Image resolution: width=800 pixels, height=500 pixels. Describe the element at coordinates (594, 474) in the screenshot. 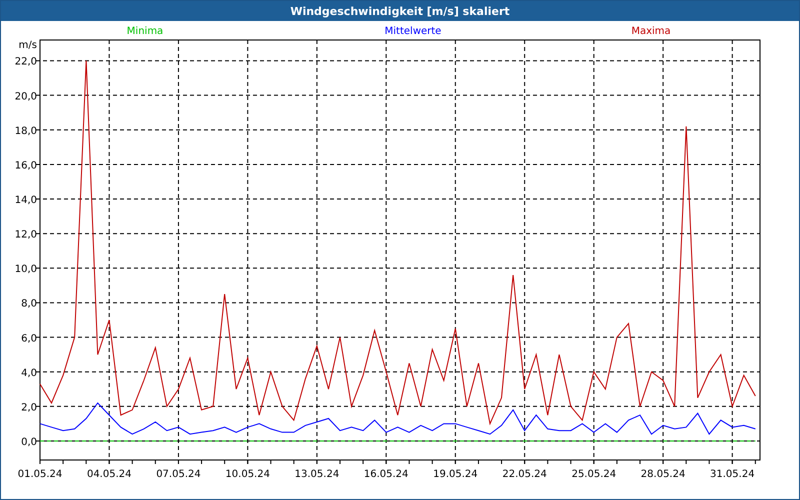

I see `x-tick-label: 25.05.24` at that location.